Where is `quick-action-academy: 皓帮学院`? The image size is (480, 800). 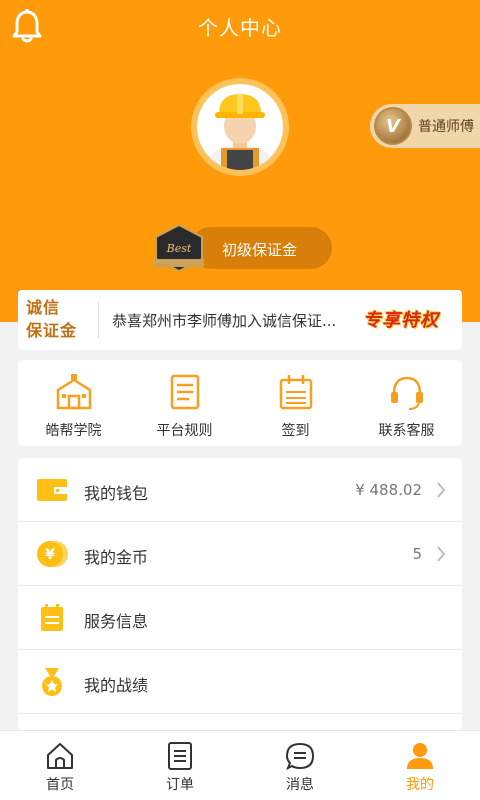
quick-action-academy: 皓帮学院 is located at coordinates (73, 403).